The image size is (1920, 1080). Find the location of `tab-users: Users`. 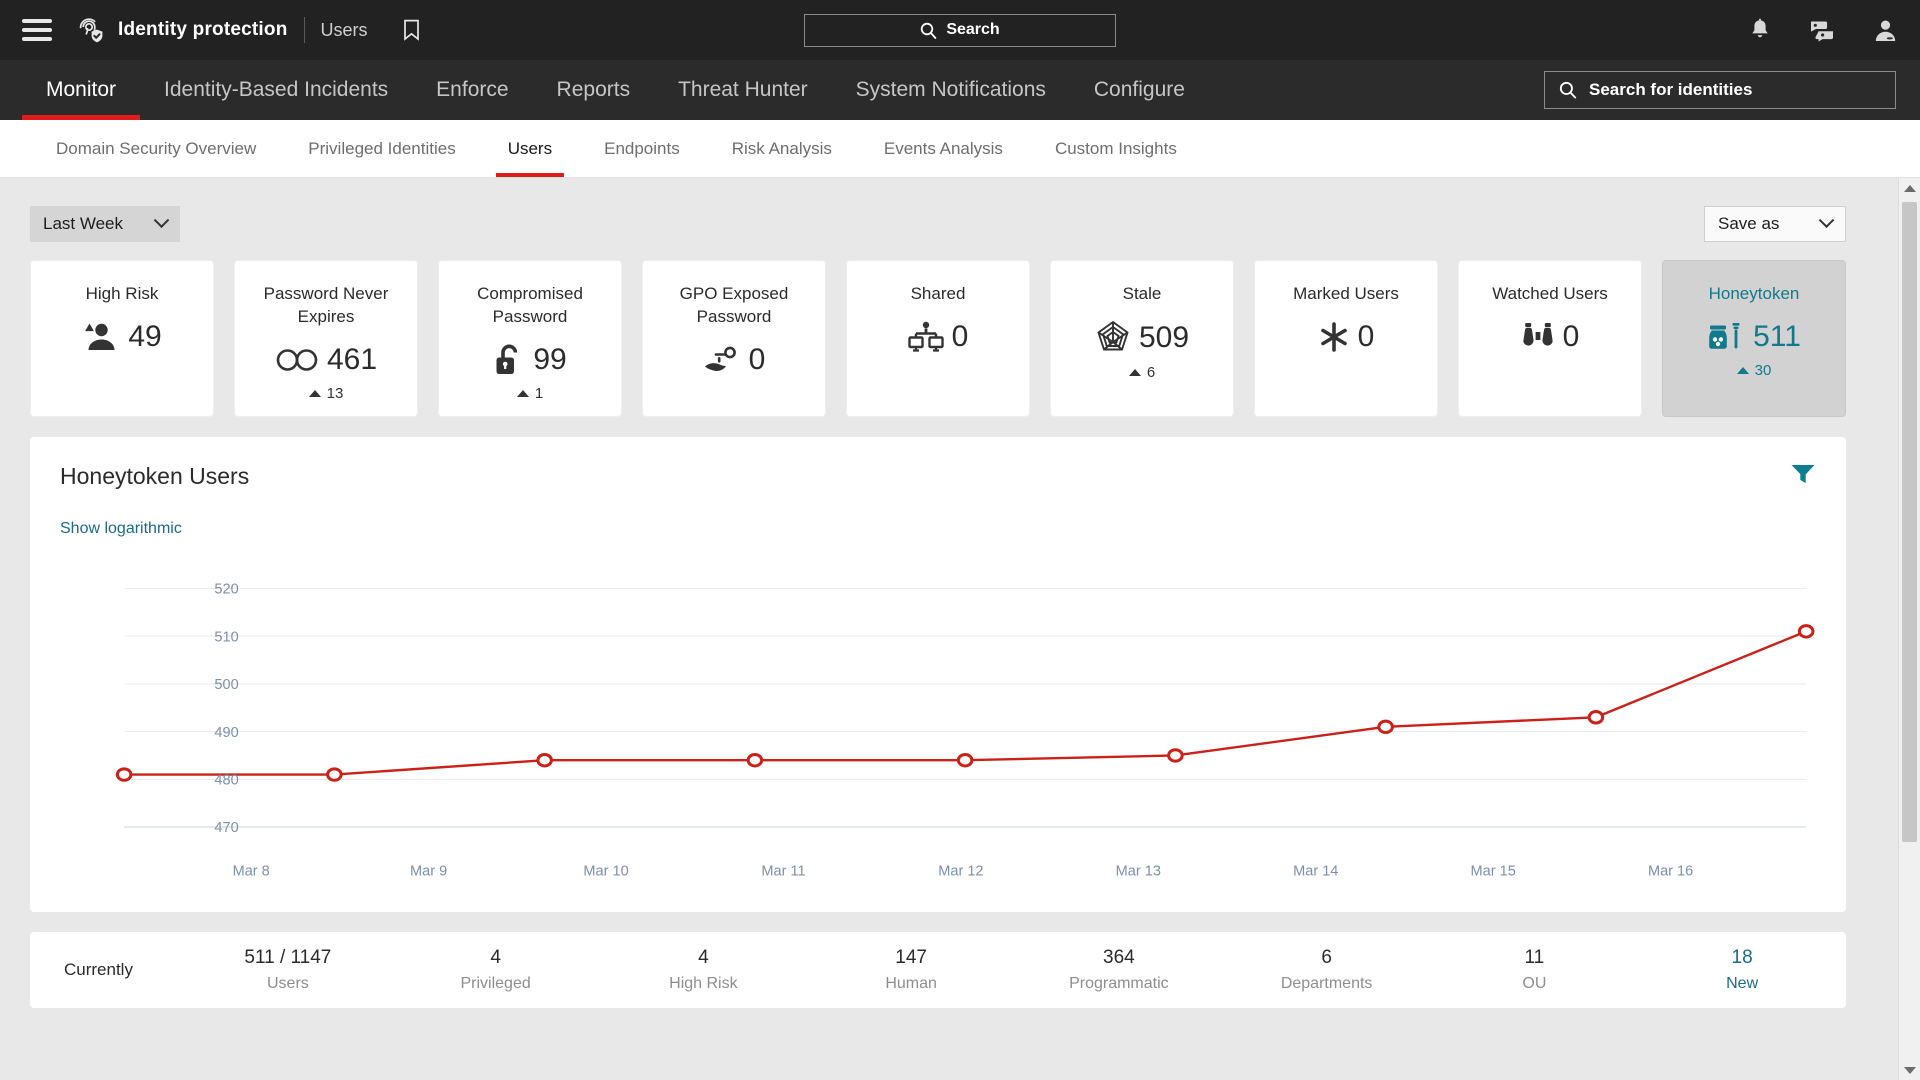

tab-users: Users is located at coordinates (530, 148).